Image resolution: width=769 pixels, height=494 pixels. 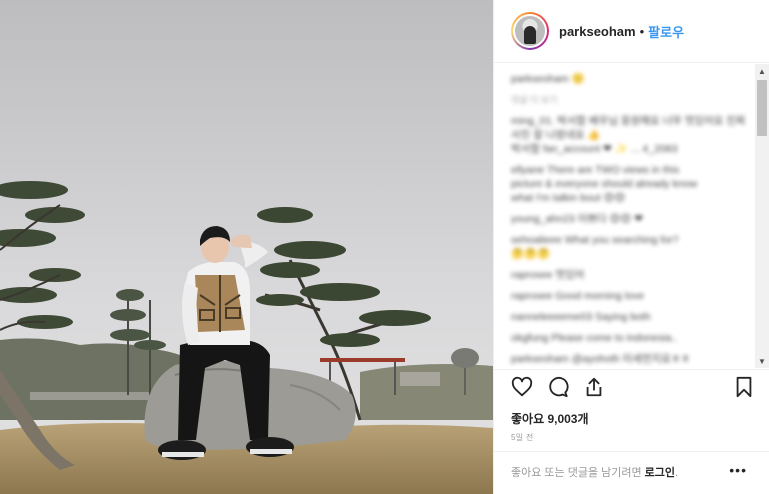 What do you see at coordinates (744, 387) in the screenshot?
I see `bookmark-icon` at bounding box center [744, 387].